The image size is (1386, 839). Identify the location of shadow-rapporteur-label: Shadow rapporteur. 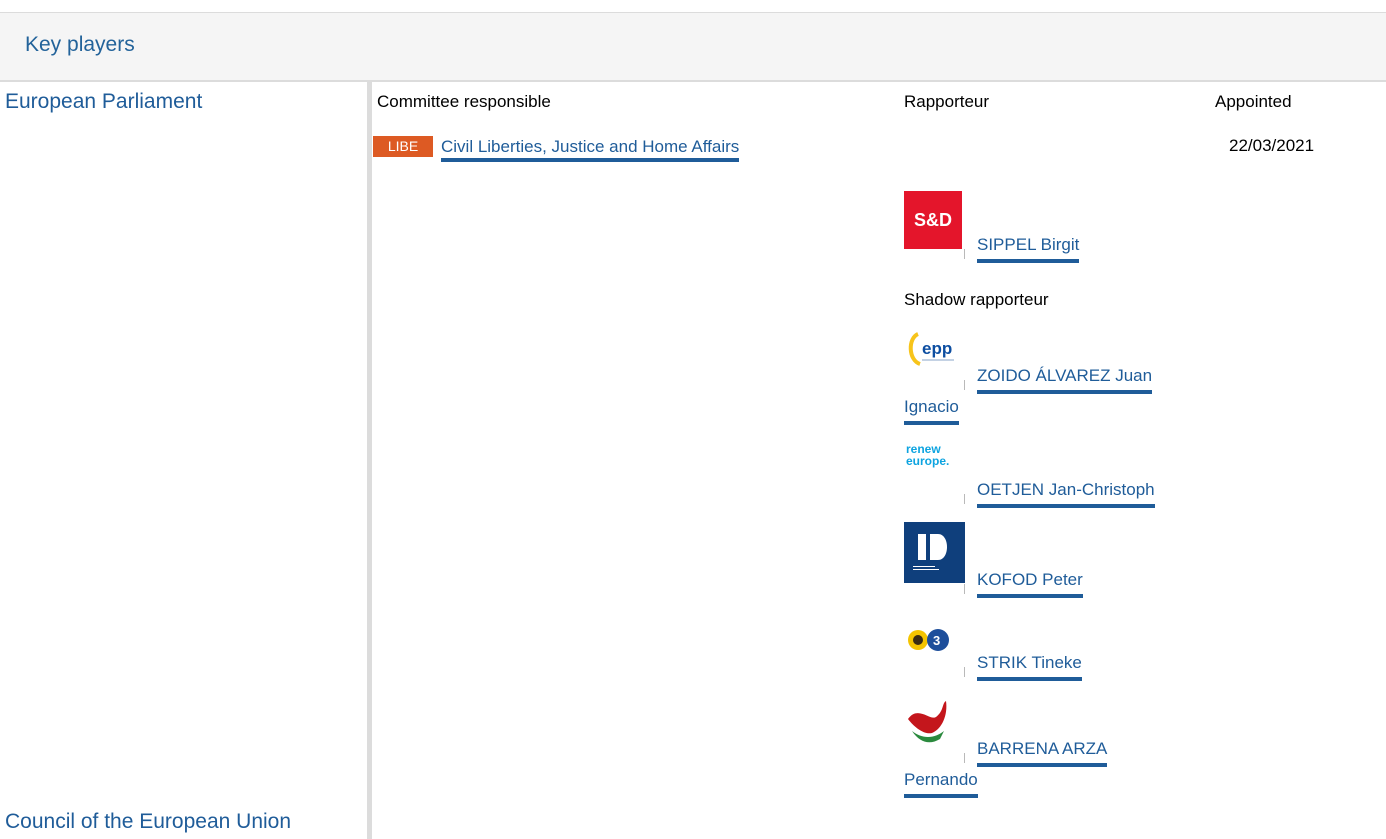
(976, 299).